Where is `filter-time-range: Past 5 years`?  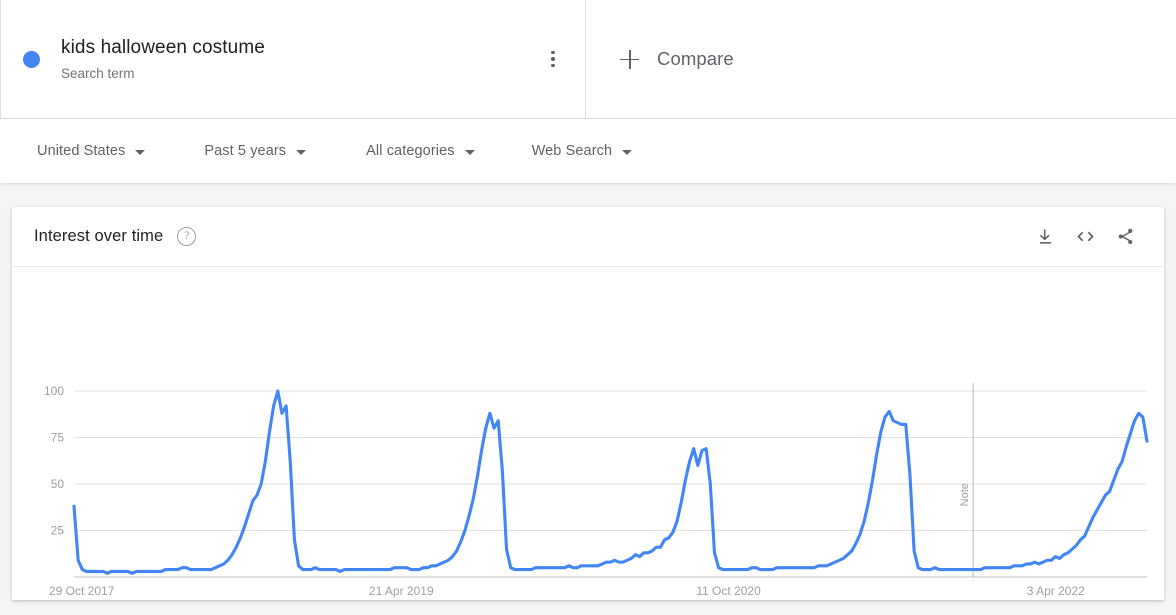 filter-time-range: Past 5 years is located at coordinates (255, 151).